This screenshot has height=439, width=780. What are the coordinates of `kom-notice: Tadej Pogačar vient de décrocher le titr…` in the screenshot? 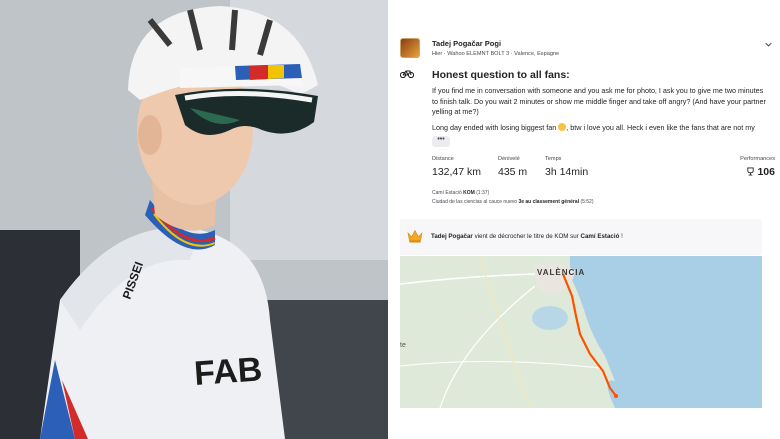 It's located at (581, 237).